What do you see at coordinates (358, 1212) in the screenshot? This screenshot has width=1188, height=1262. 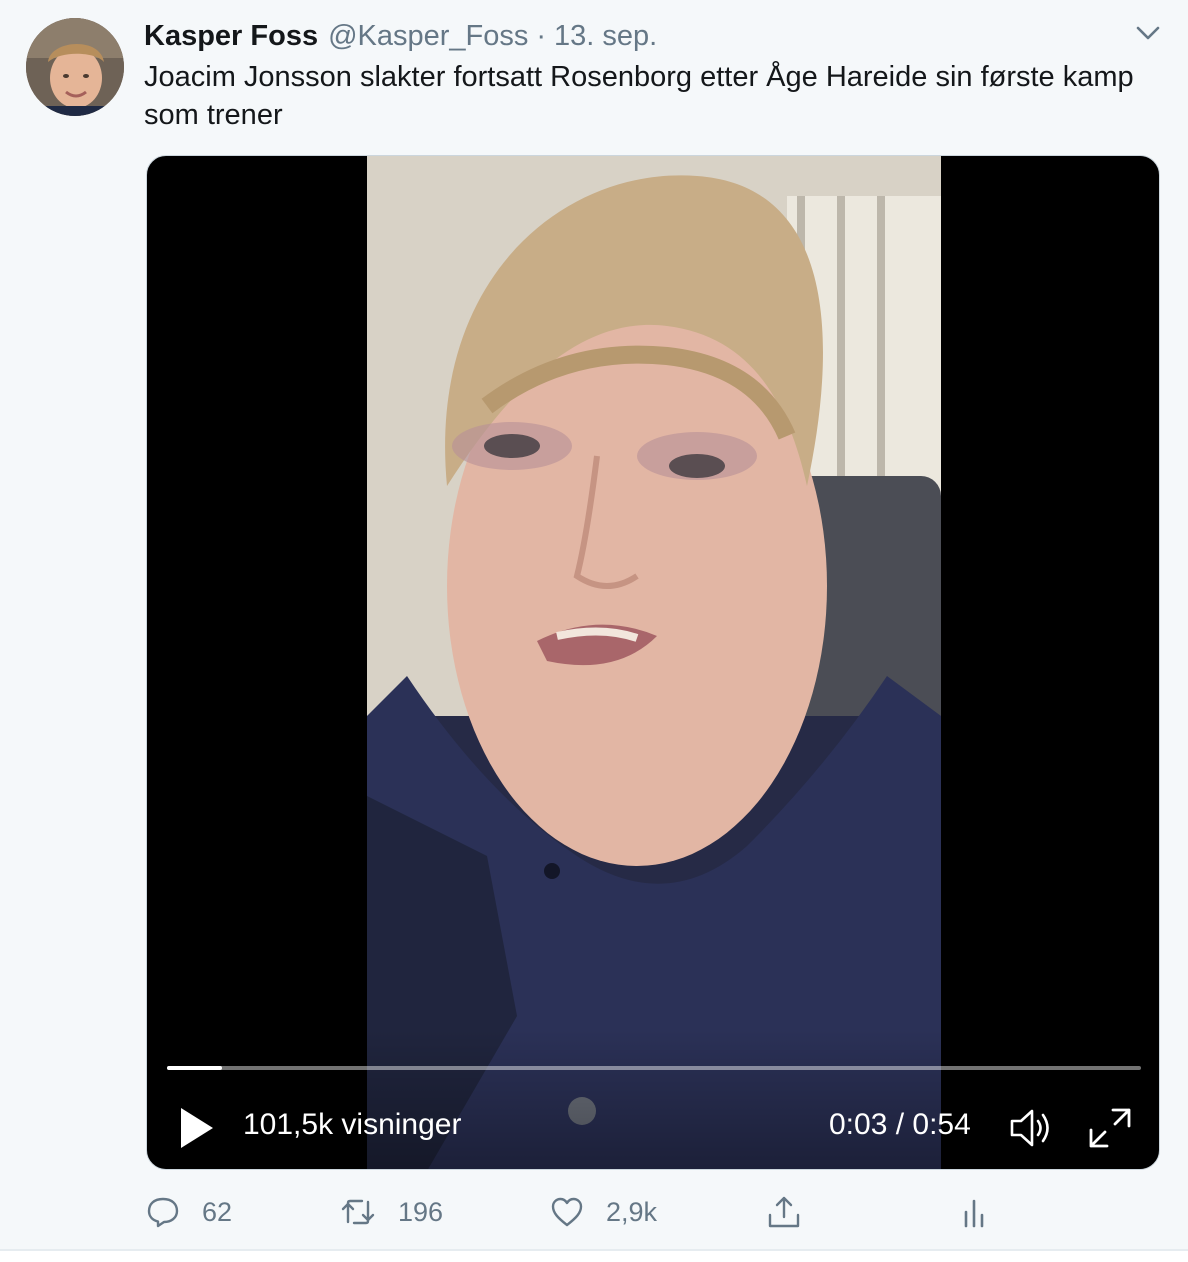 I see `retweet-icon` at bounding box center [358, 1212].